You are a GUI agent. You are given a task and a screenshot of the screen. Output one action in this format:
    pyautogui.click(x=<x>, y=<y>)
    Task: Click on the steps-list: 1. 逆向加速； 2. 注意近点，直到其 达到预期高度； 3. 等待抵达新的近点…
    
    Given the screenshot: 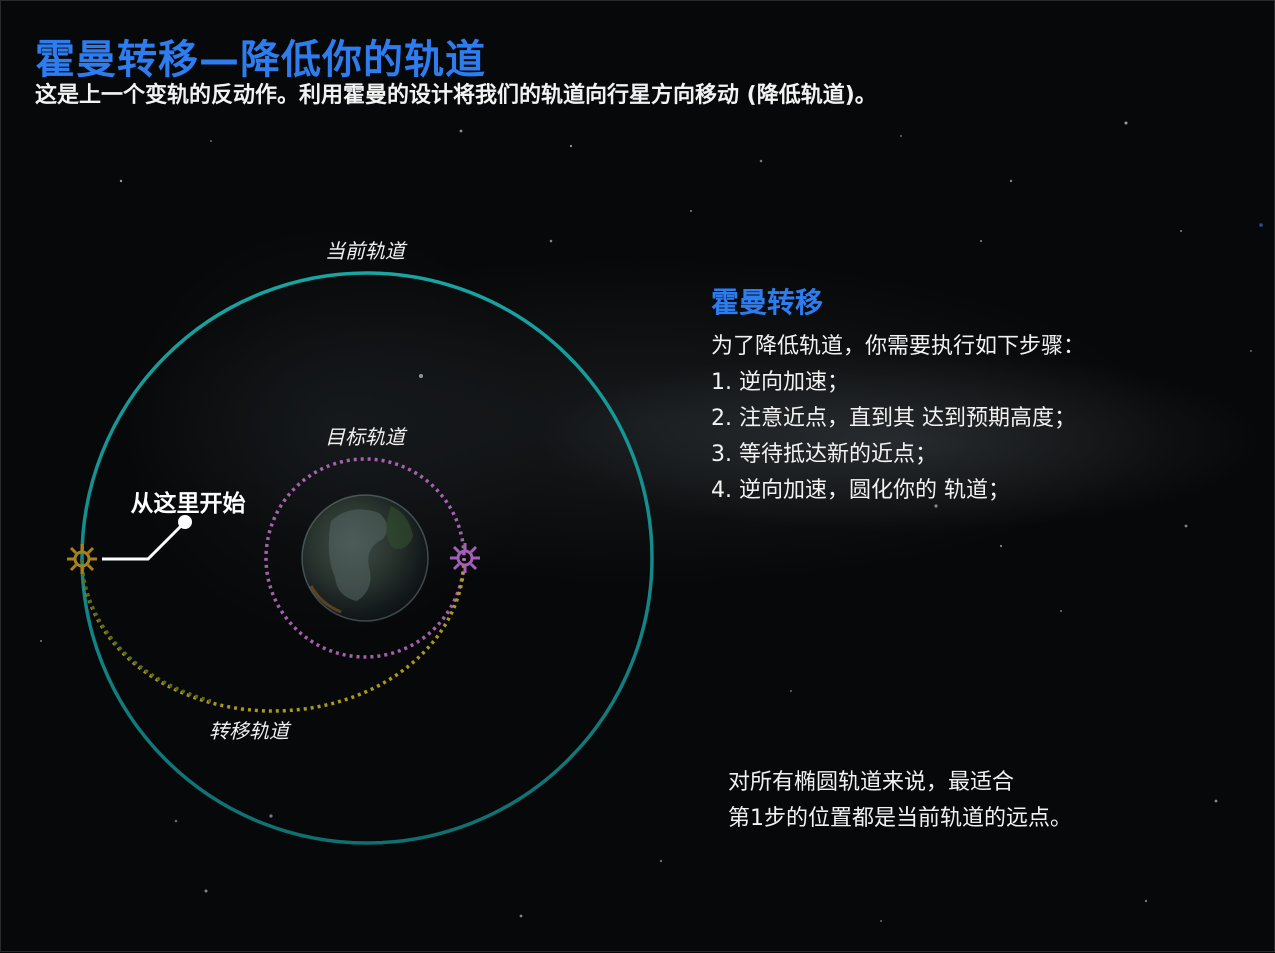 What is the action you would take?
    pyautogui.click(x=971, y=437)
    